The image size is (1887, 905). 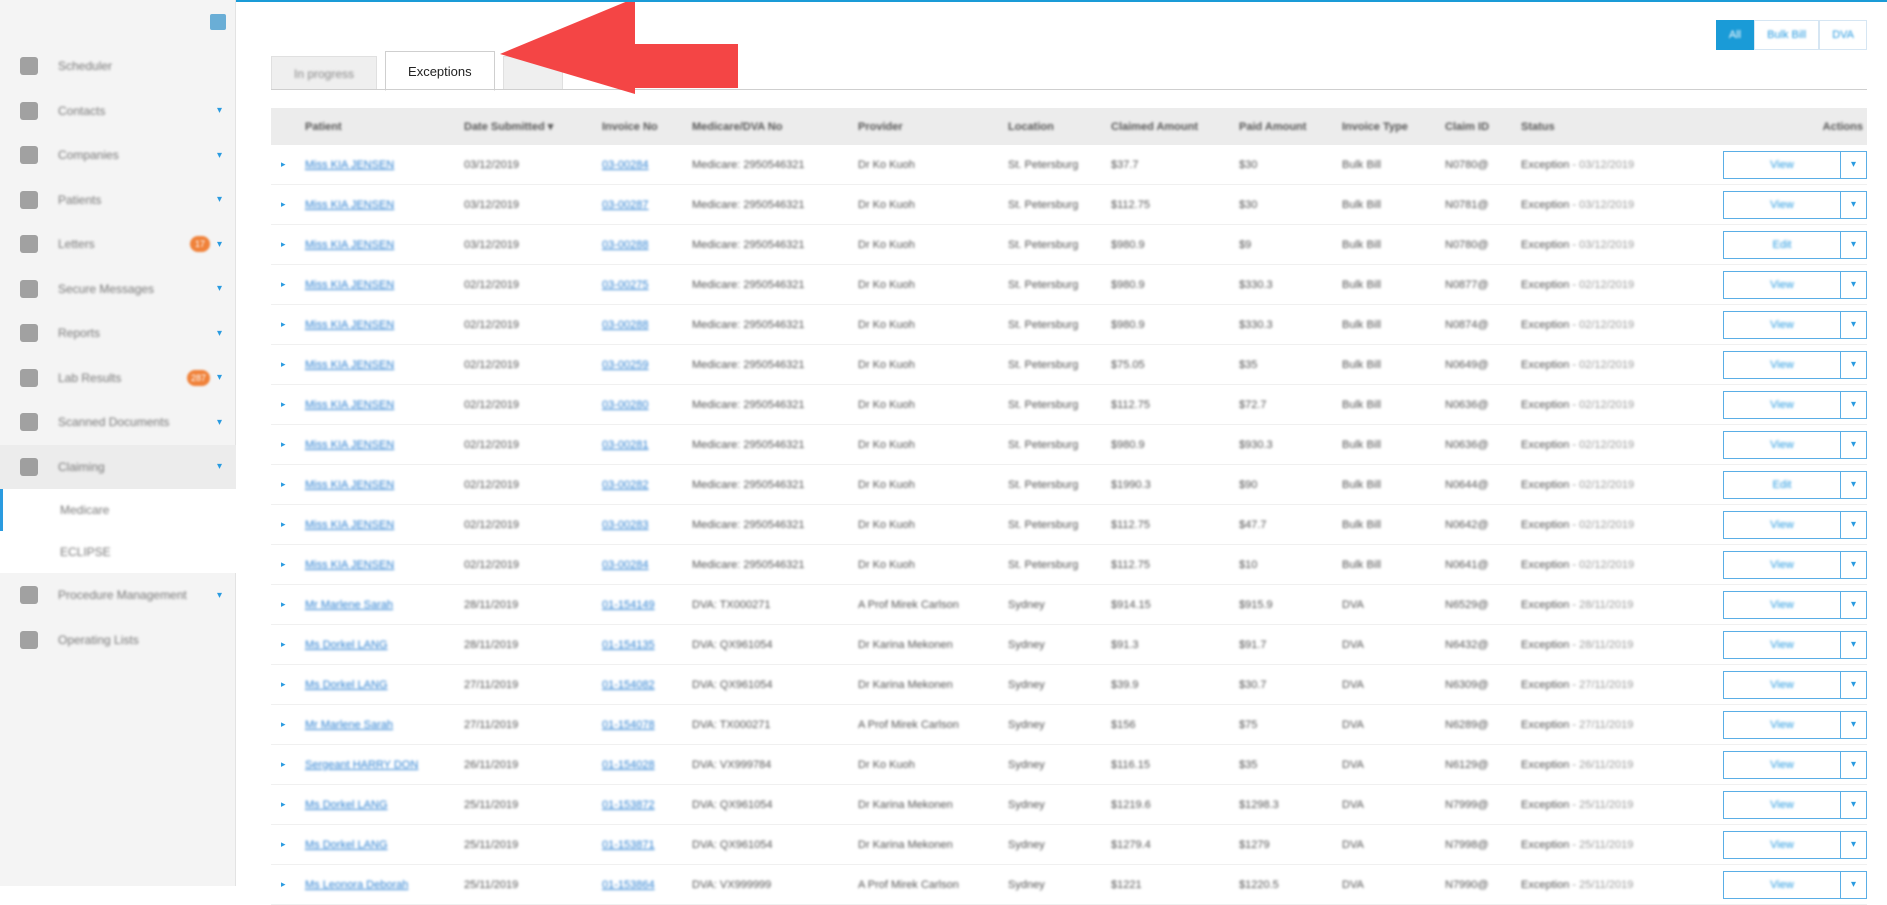 What do you see at coordinates (118, 111) in the screenshot?
I see `sidebar-item-contacts: Contacts ▾` at bounding box center [118, 111].